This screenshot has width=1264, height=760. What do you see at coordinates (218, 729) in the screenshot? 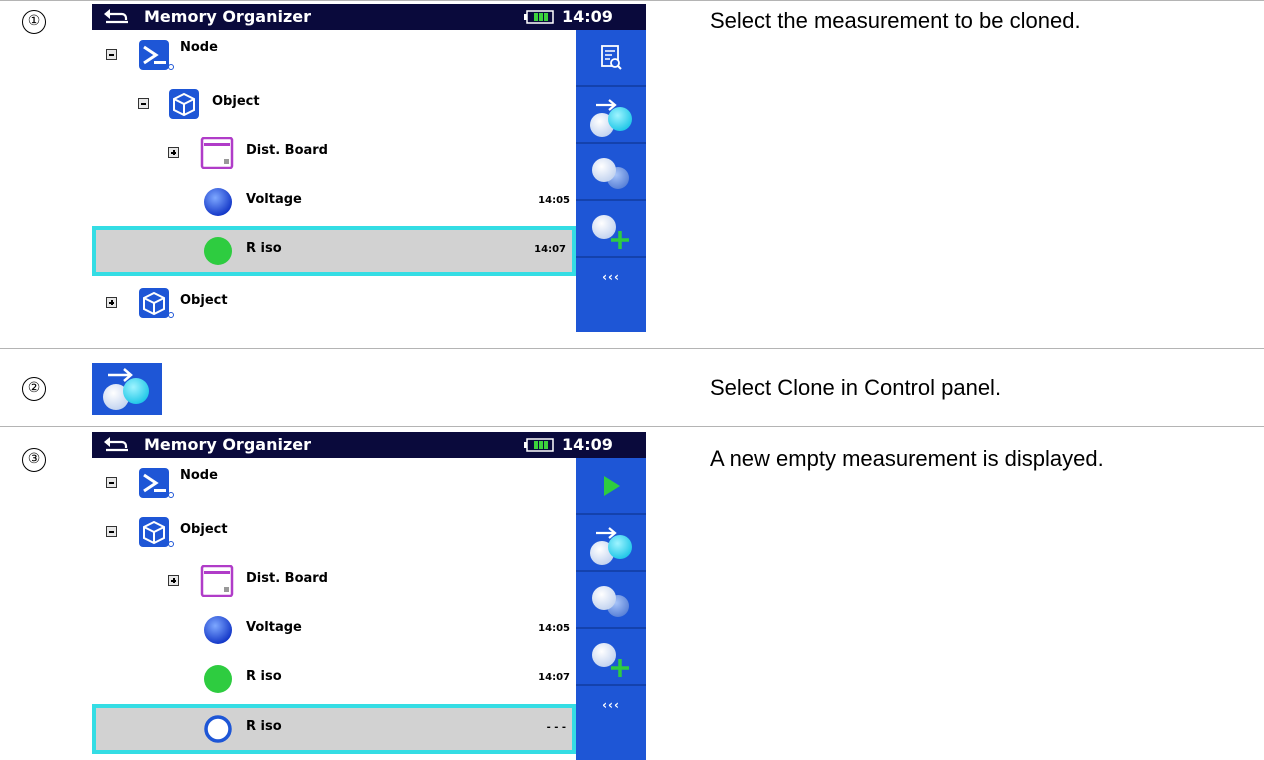
I see `riso-empty-icon` at bounding box center [218, 729].